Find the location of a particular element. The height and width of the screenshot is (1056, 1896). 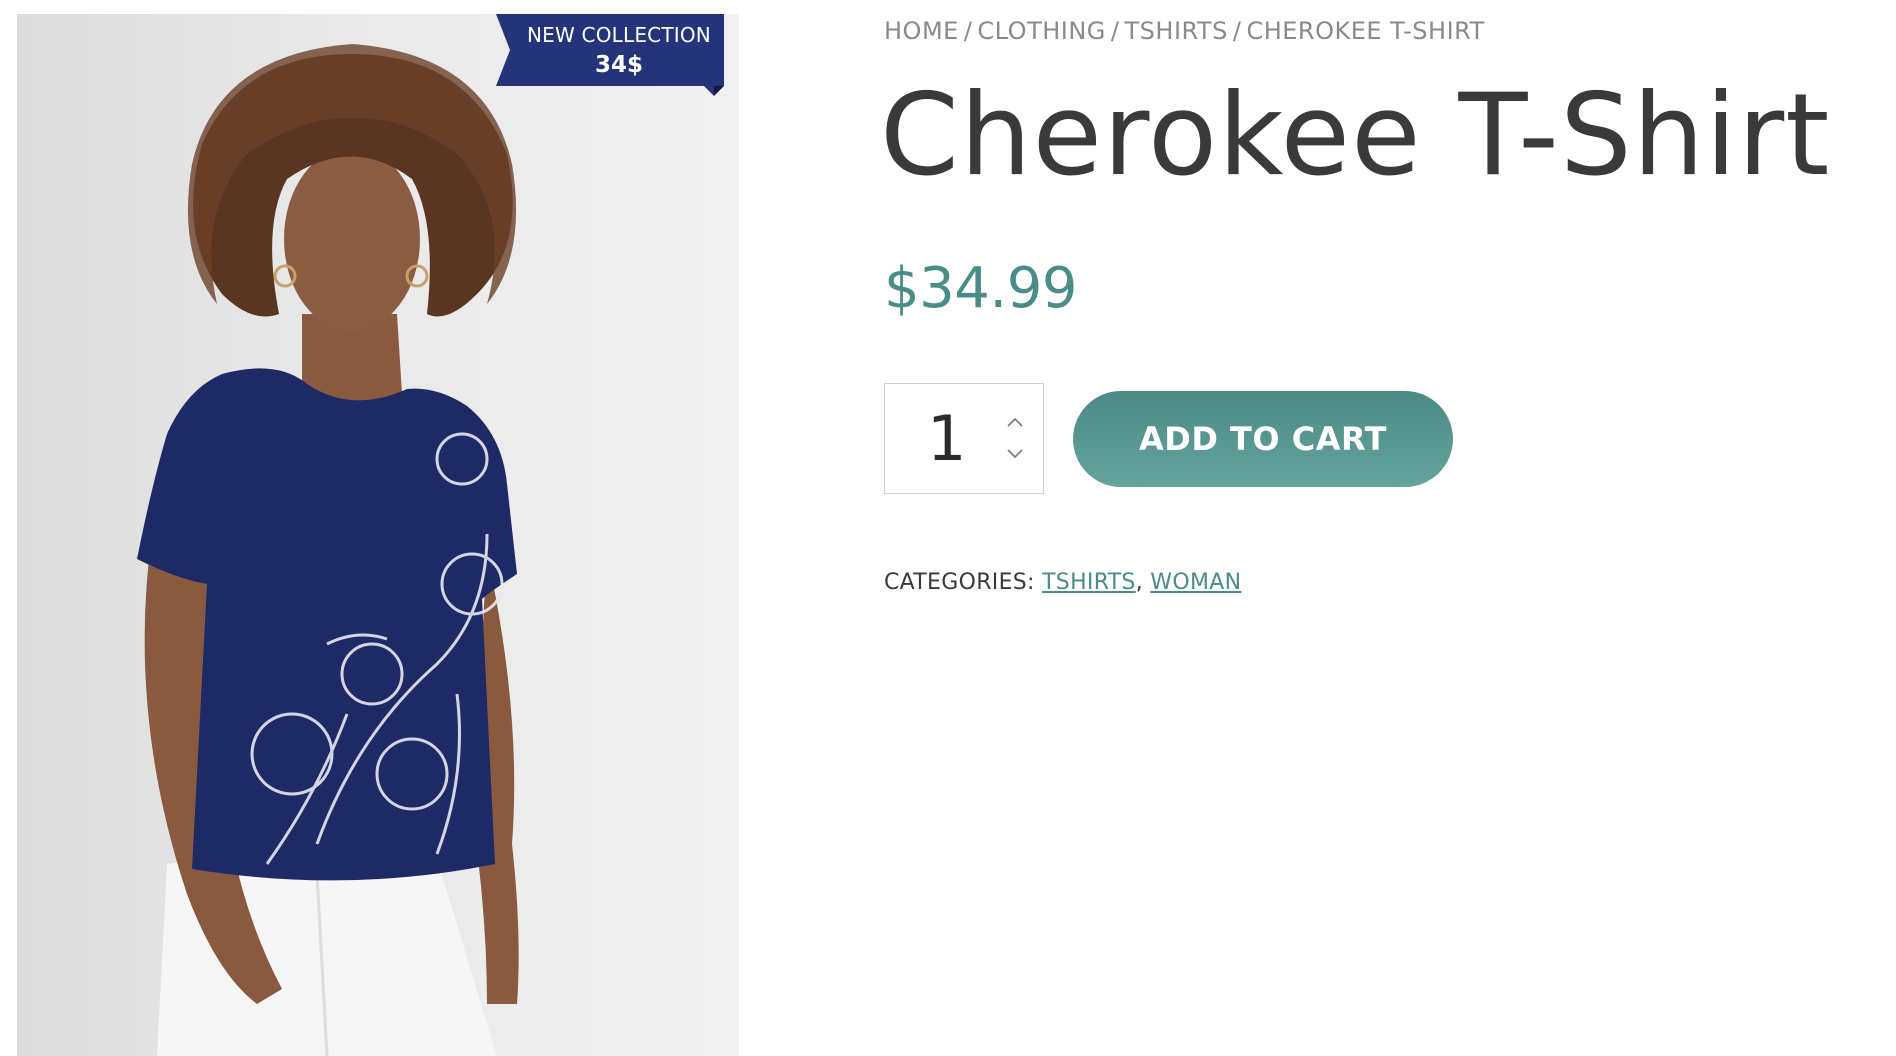

breadcrumb-current: CHEROKEE T-SHIRT is located at coordinates (1365, 31).